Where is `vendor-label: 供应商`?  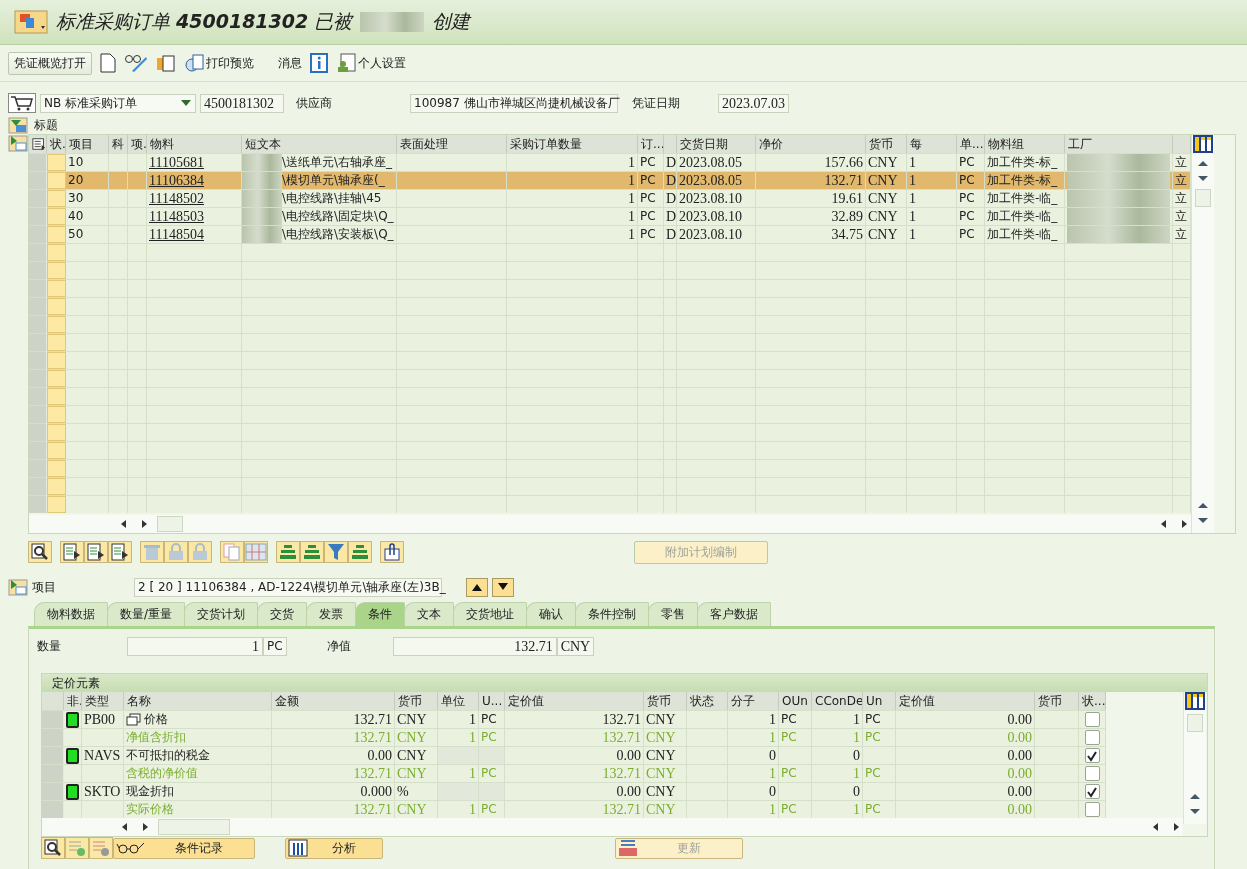
vendor-label: 供应商 is located at coordinates (314, 103).